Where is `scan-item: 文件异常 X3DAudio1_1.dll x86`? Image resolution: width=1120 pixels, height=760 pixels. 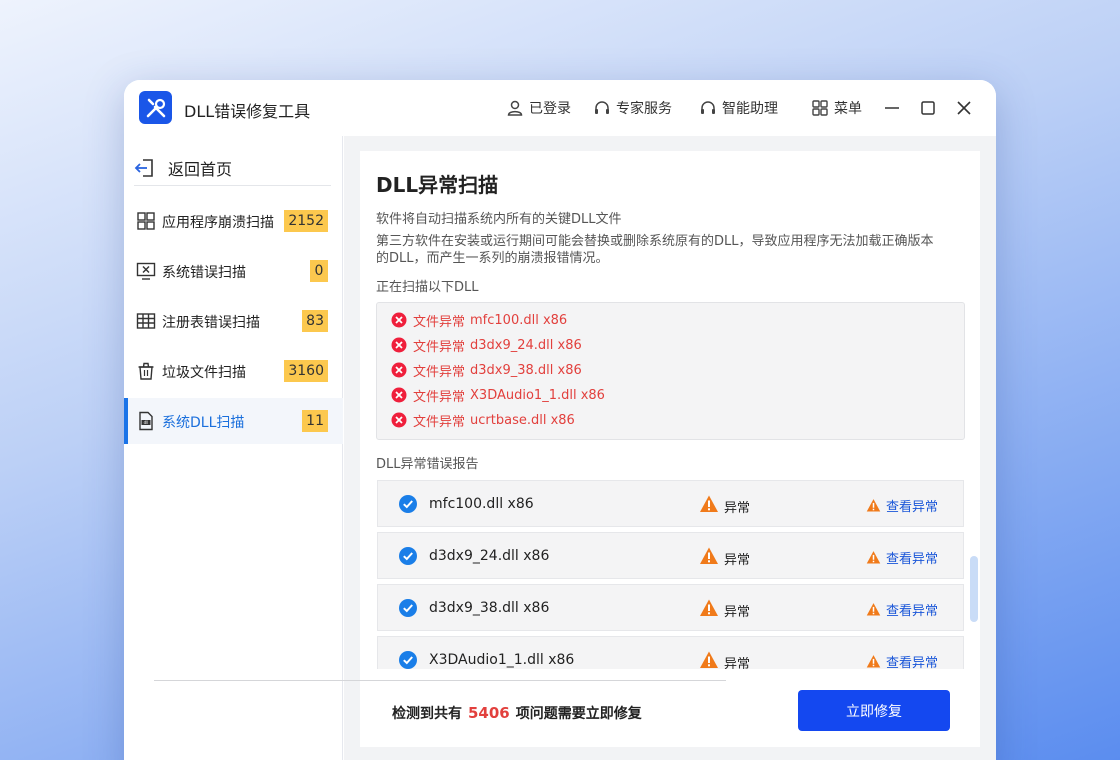
scan-item: 文件异常 X3DAudio1_1.dll x86 is located at coordinates (498, 395).